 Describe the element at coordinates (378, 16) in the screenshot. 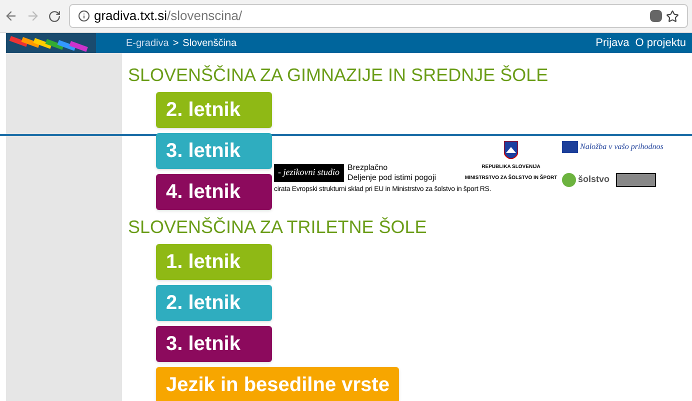

I see `address-bar: gradiva.txt.si/slovenscina/` at that location.